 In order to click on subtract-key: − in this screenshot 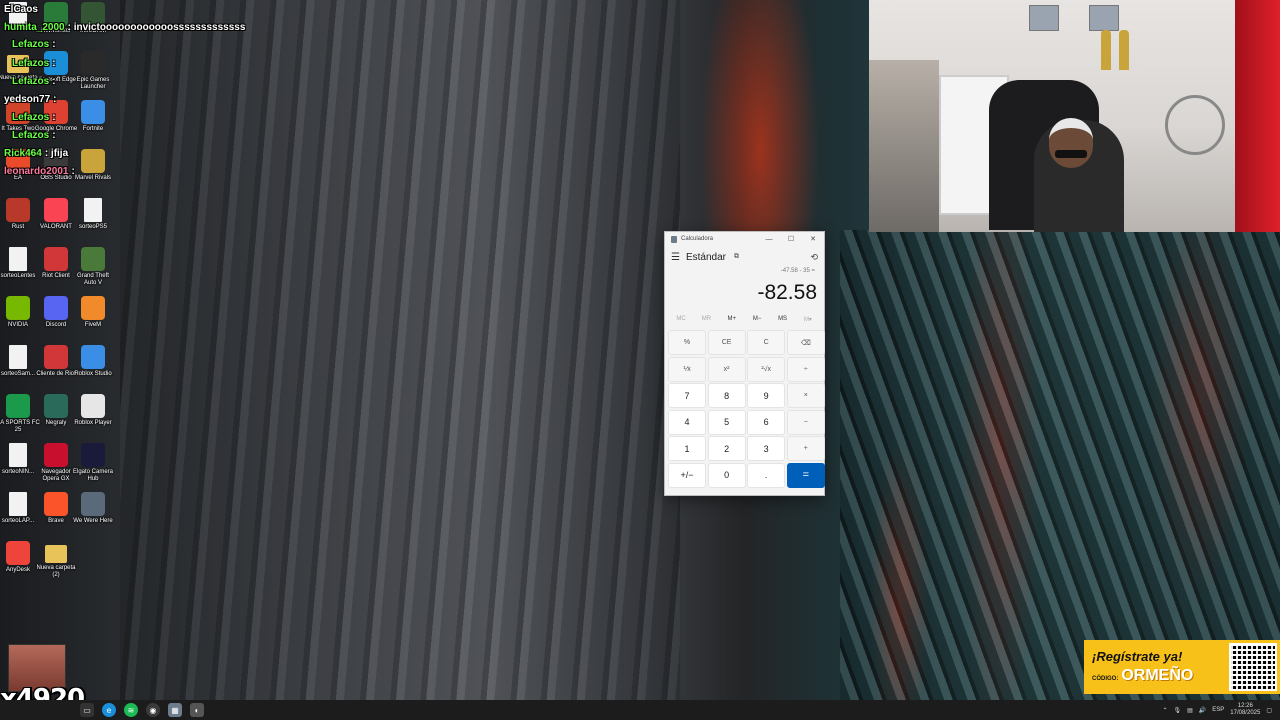, I will do `click(805, 422)`.